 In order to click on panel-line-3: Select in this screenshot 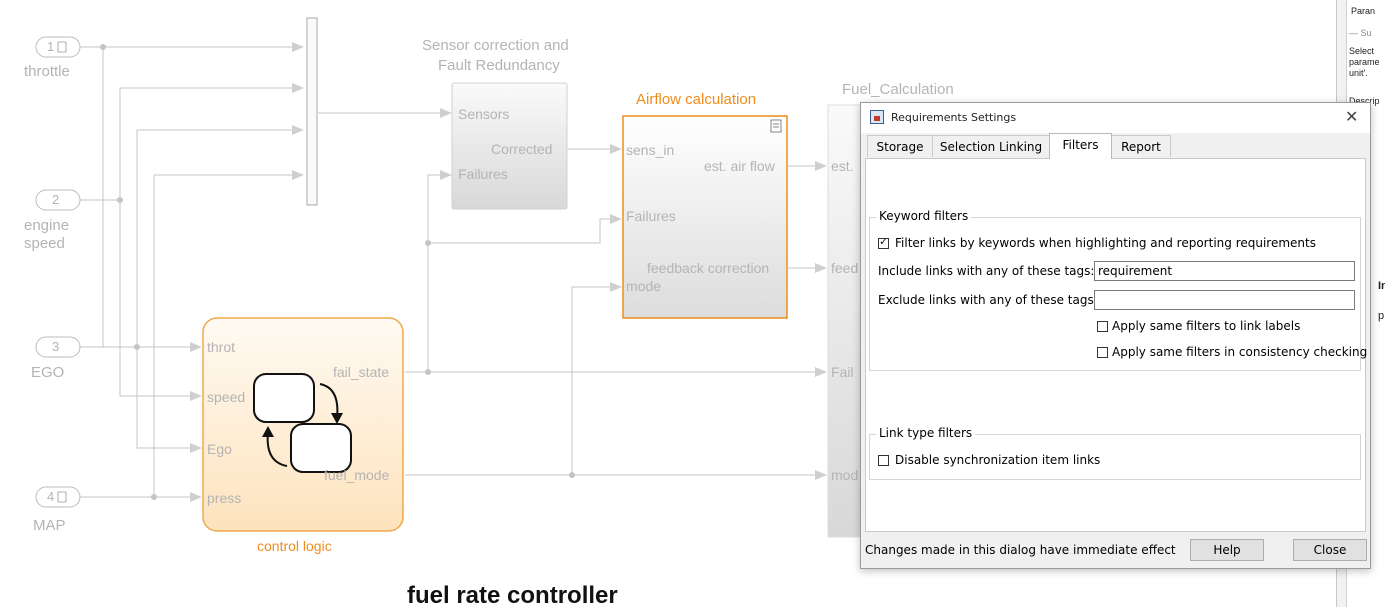, I will do `click(1362, 51)`.